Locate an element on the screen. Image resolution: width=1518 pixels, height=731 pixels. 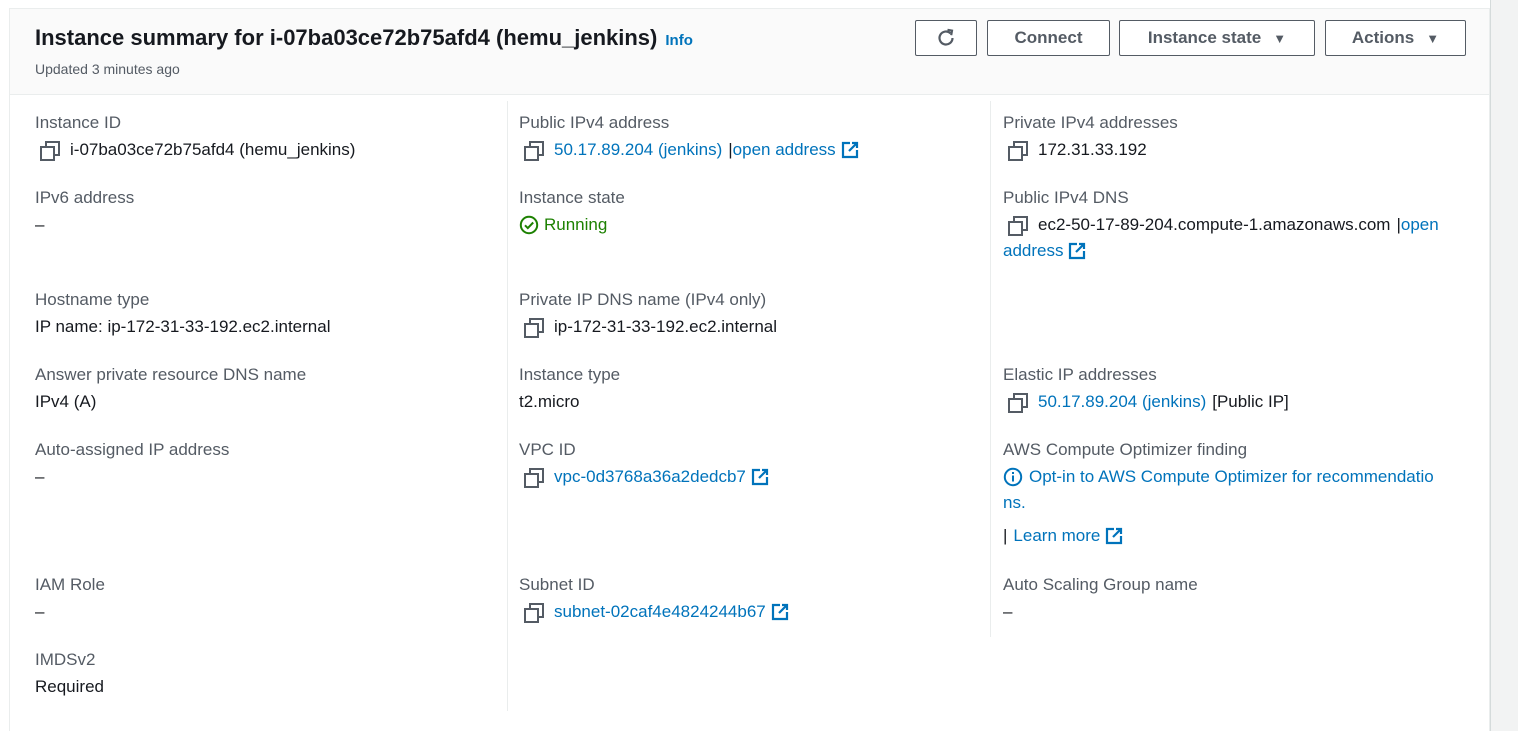
vpc-id-link: vpc-0d3768a36a2dedcb7 is located at coordinates (650, 477).